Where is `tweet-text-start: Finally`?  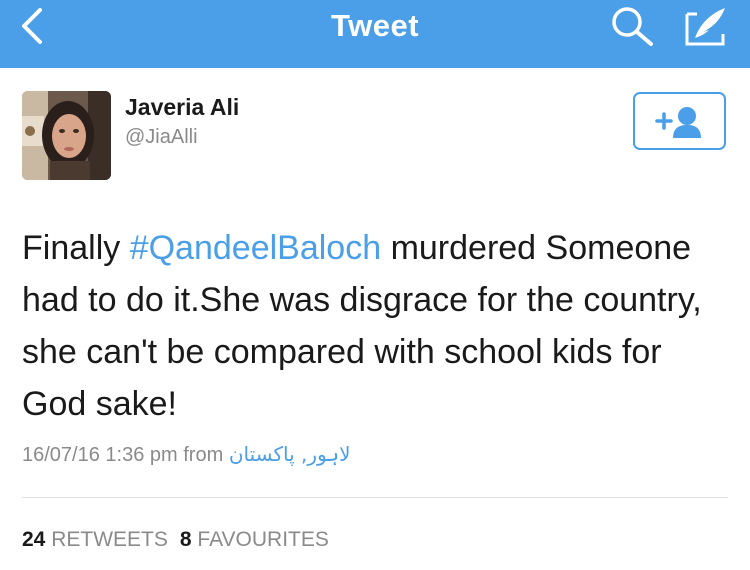 tweet-text-start: Finally is located at coordinates (76, 248).